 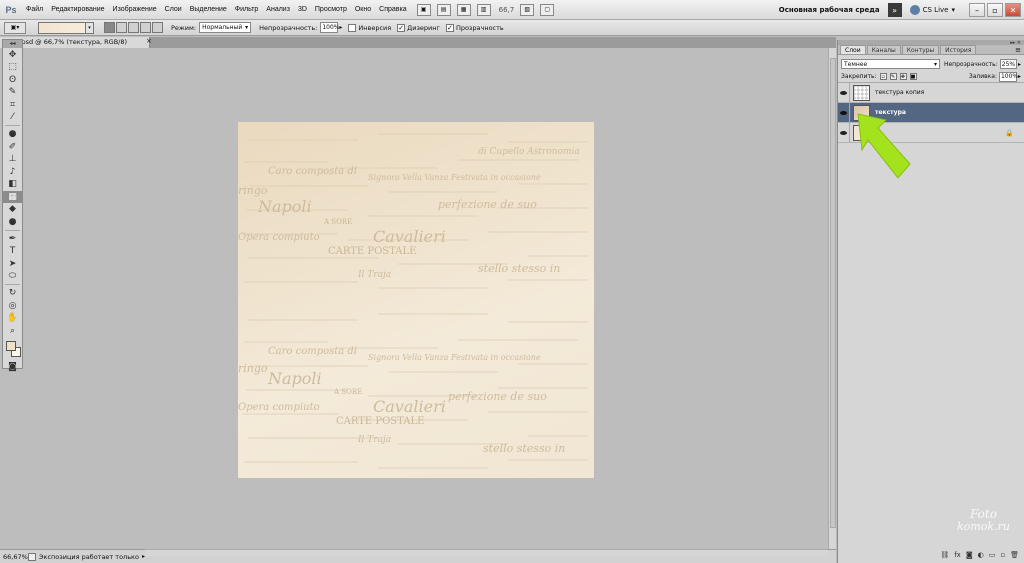 I want to click on lock-all-icon: ■, so click(x=913, y=76).